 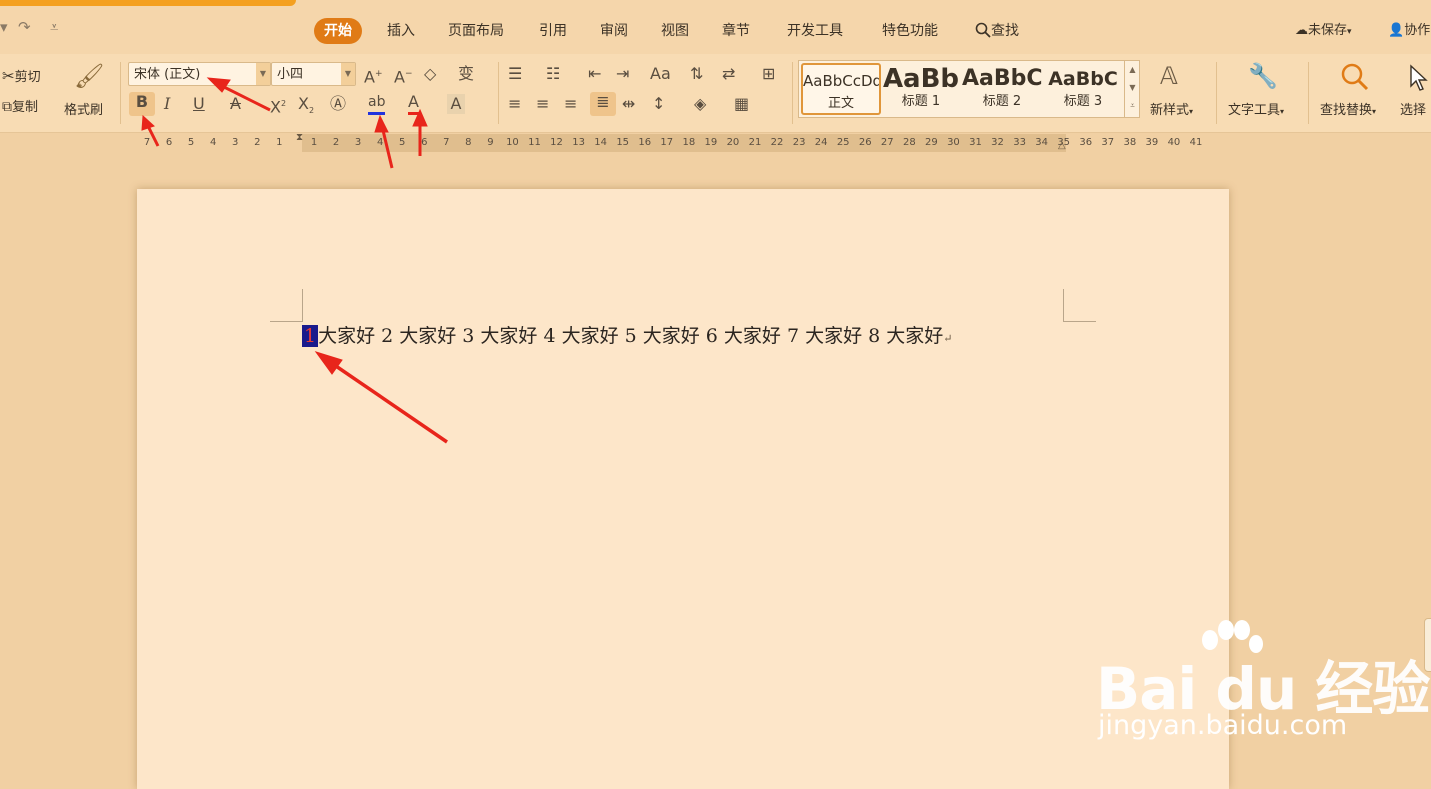 I want to click on arrow-to-font-family, so click(x=244, y=97).